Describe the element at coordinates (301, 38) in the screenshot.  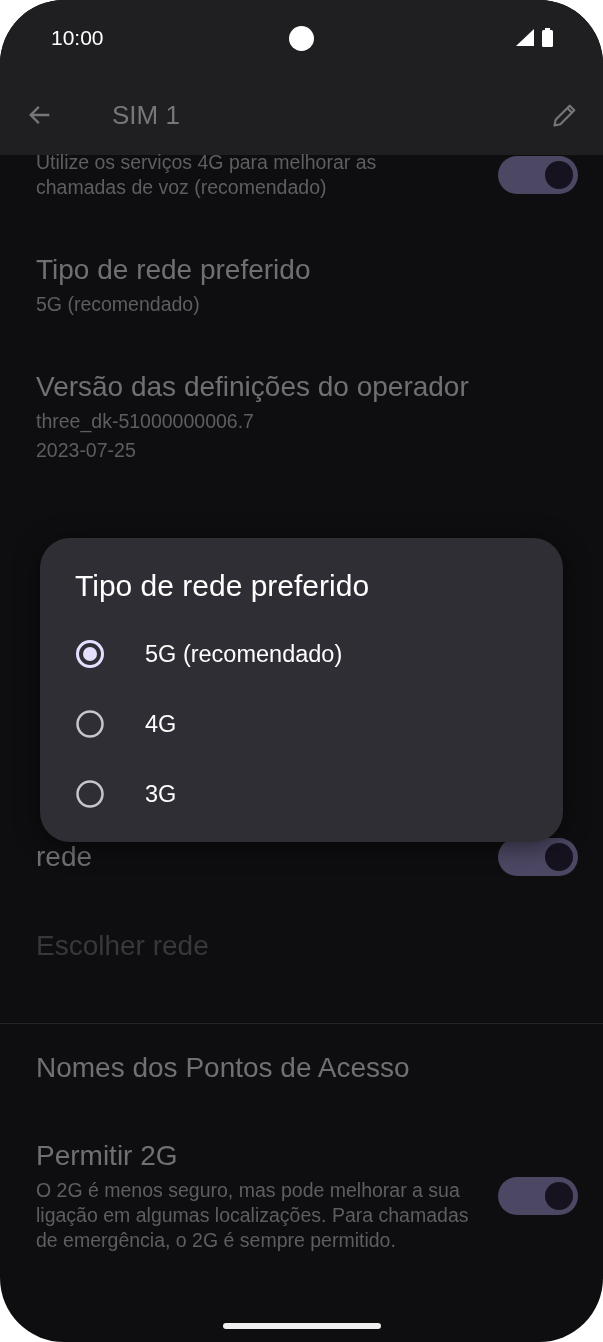
I see `camera-hole` at that location.